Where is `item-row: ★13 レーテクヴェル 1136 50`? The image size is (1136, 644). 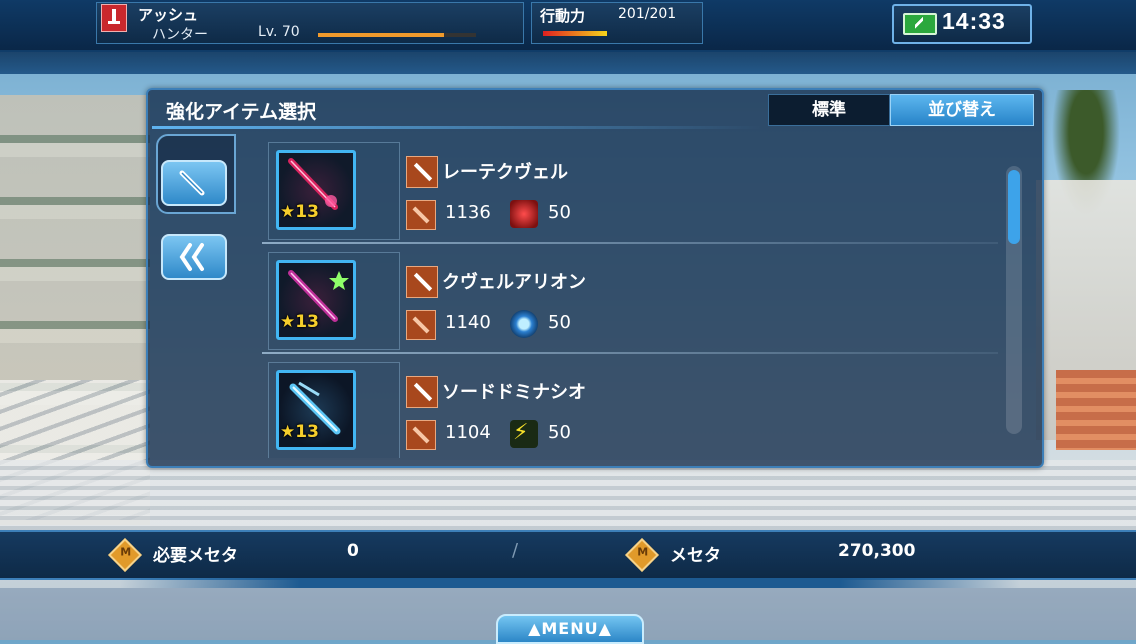
item-row: ★13 レーテクヴェル 1136 50 is located at coordinates (630, 190).